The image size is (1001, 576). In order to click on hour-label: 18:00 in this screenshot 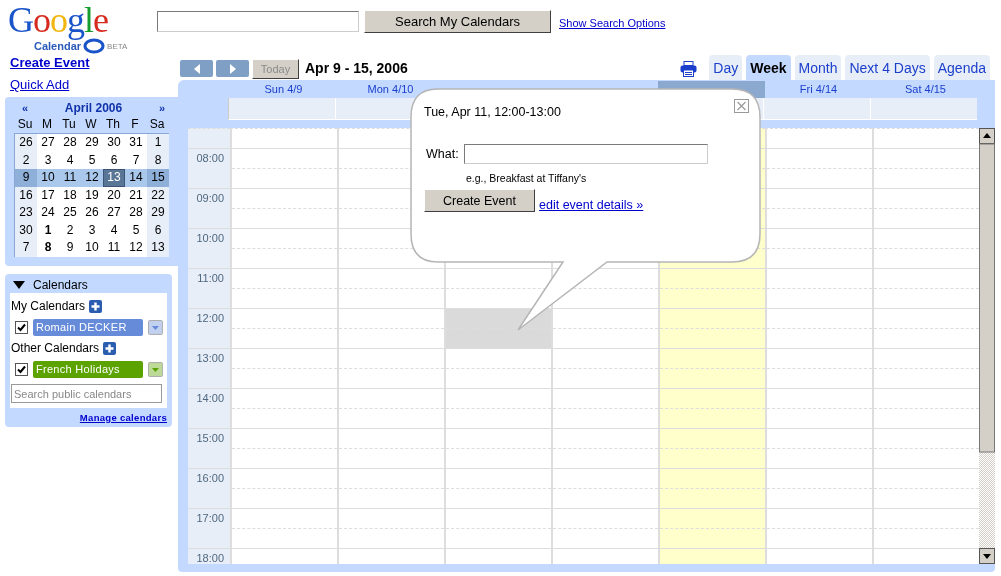, I will do `click(209, 556)`.